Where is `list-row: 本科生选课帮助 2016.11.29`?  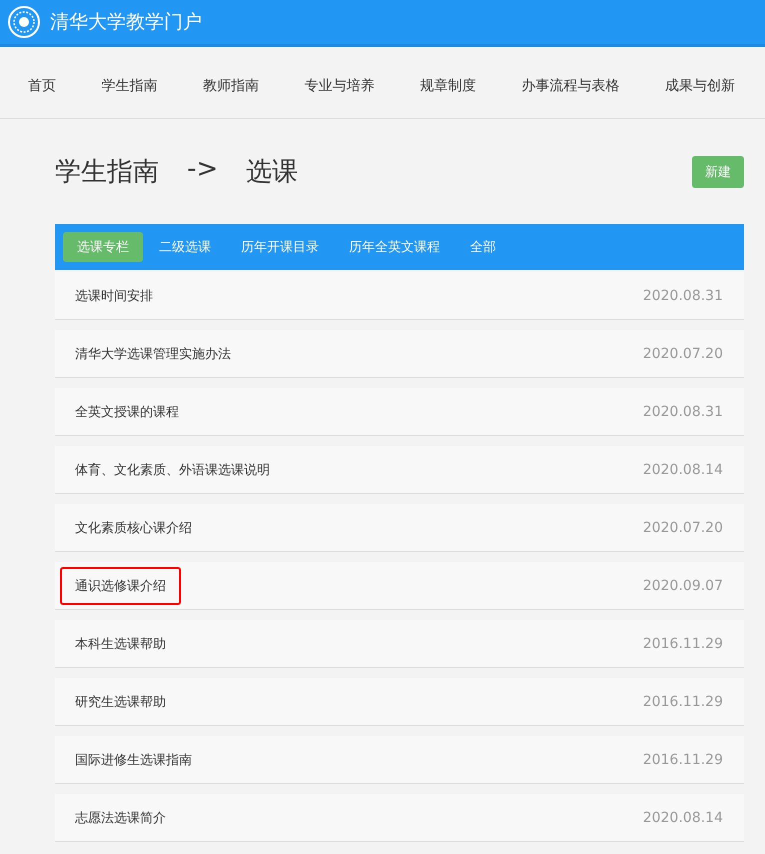
list-row: 本科生选课帮助 2016.11.29 is located at coordinates (399, 644).